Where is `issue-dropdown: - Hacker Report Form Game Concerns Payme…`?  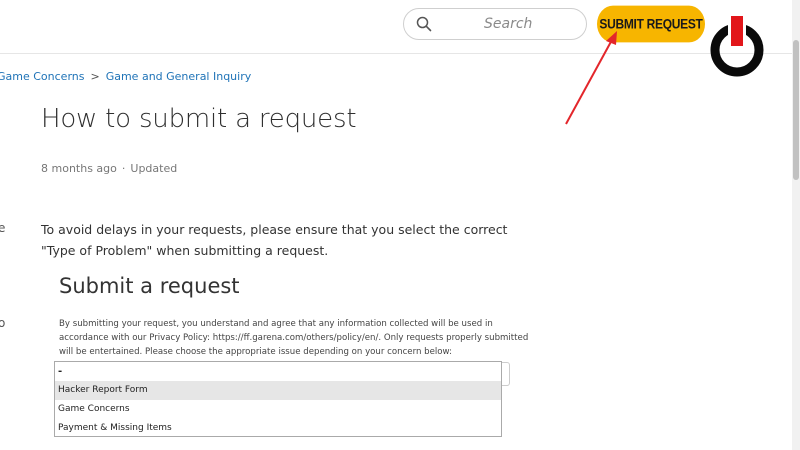 issue-dropdown: - Hacker Report Form Game Concerns Payme… is located at coordinates (278, 399).